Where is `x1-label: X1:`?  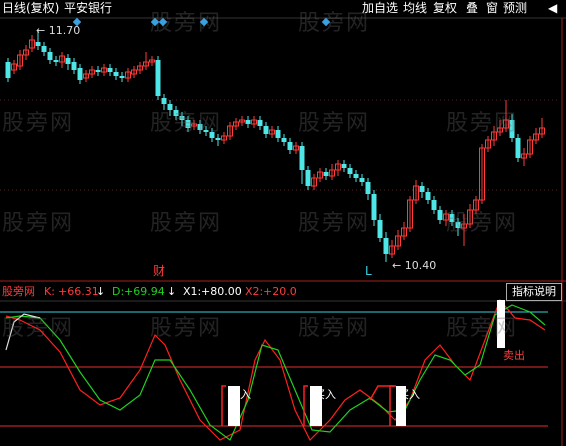
x1-label: X1: is located at coordinates (192, 291).